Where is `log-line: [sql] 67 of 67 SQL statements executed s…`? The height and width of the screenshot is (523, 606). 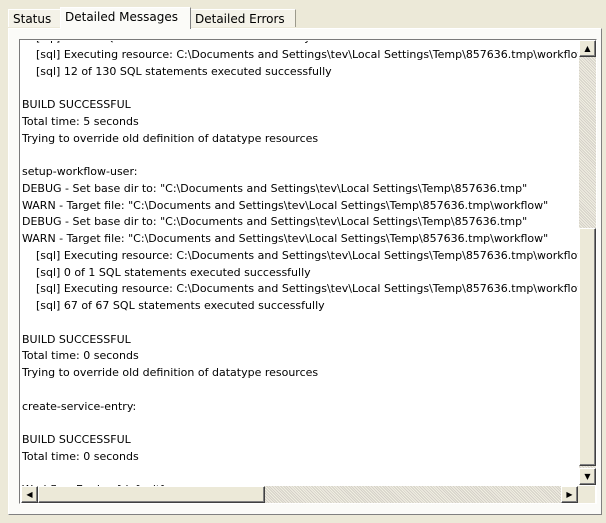
log-line: [sql] 67 of 67 SQL statements executed s… is located at coordinates (173, 305).